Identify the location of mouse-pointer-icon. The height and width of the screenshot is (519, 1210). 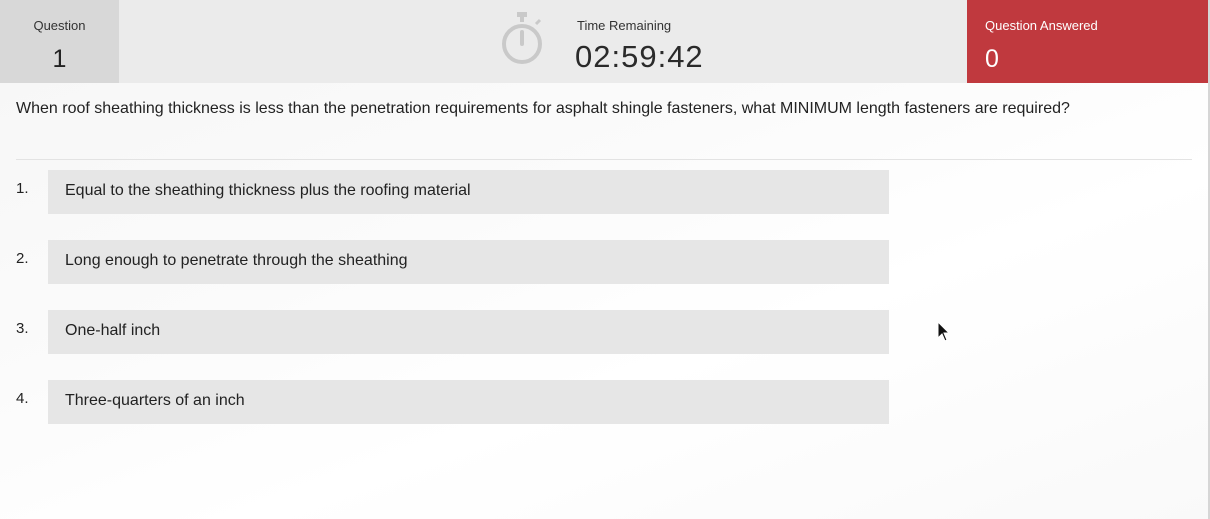
(944, 331).